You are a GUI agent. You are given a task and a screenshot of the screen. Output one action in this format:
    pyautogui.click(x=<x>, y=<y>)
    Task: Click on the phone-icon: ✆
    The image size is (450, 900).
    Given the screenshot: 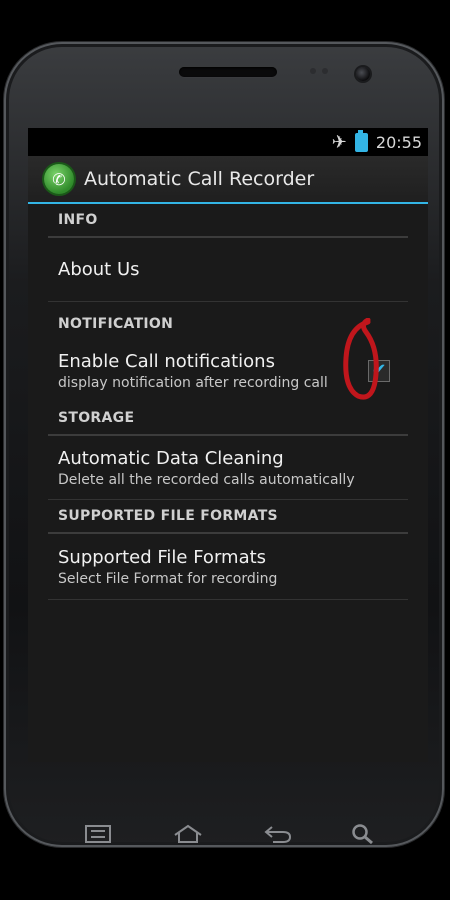 What is the action you would take?
    pyautogui.click(x=59, y=179)
    